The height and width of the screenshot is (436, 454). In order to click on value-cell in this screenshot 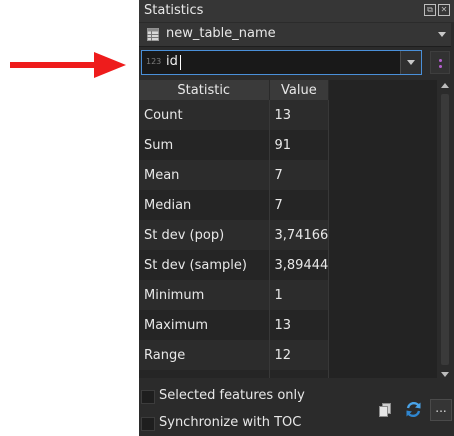, I will do `click(299, 374)`.